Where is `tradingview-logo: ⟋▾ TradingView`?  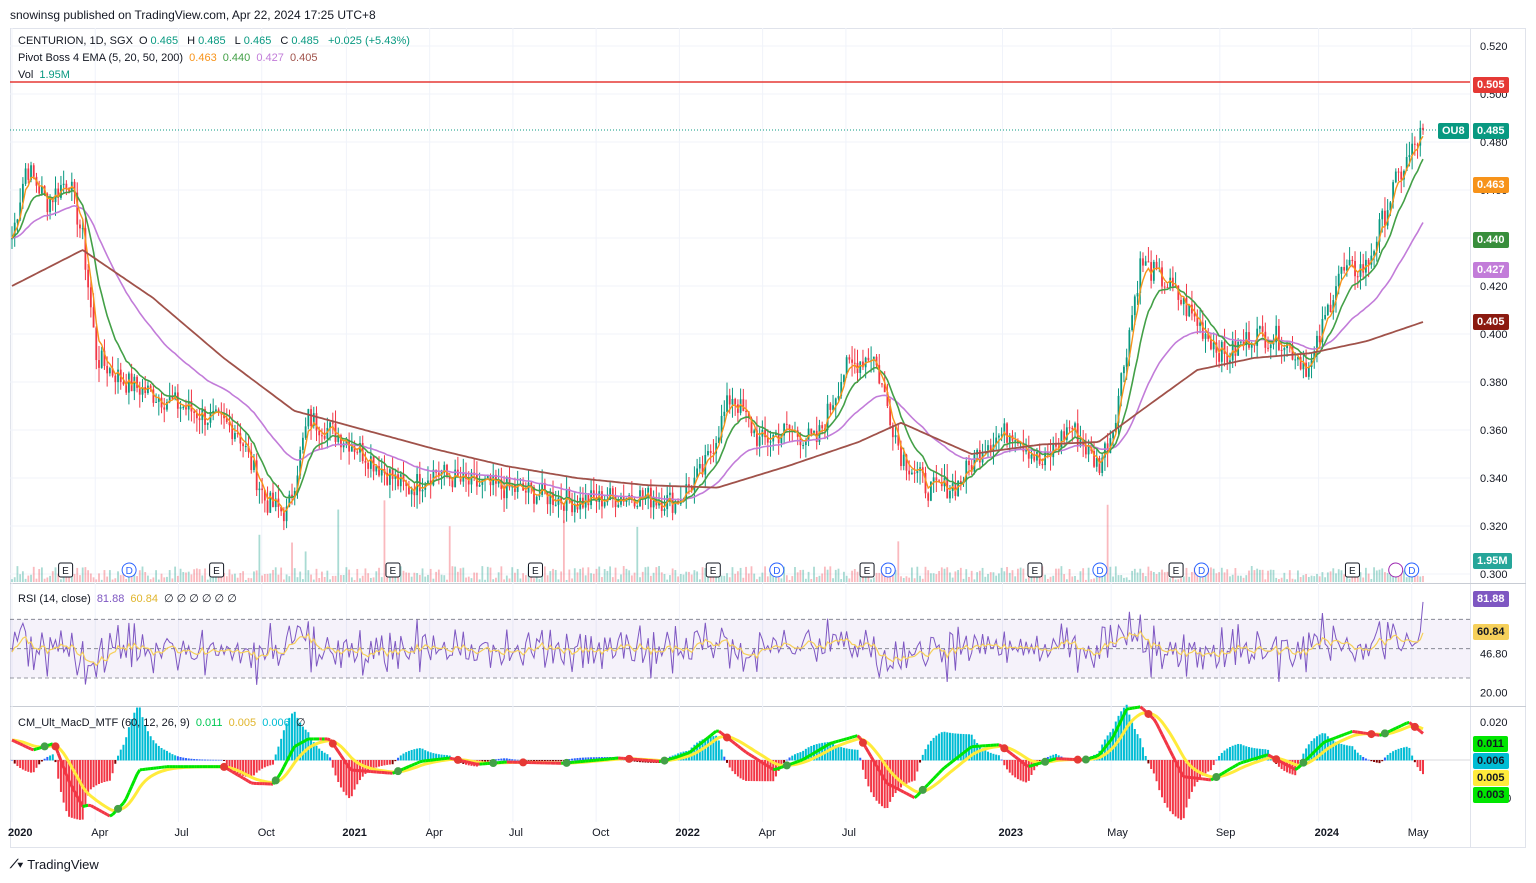 tradingview-logo: ⟋▾ TradingView is located at coordinates (54, 864).